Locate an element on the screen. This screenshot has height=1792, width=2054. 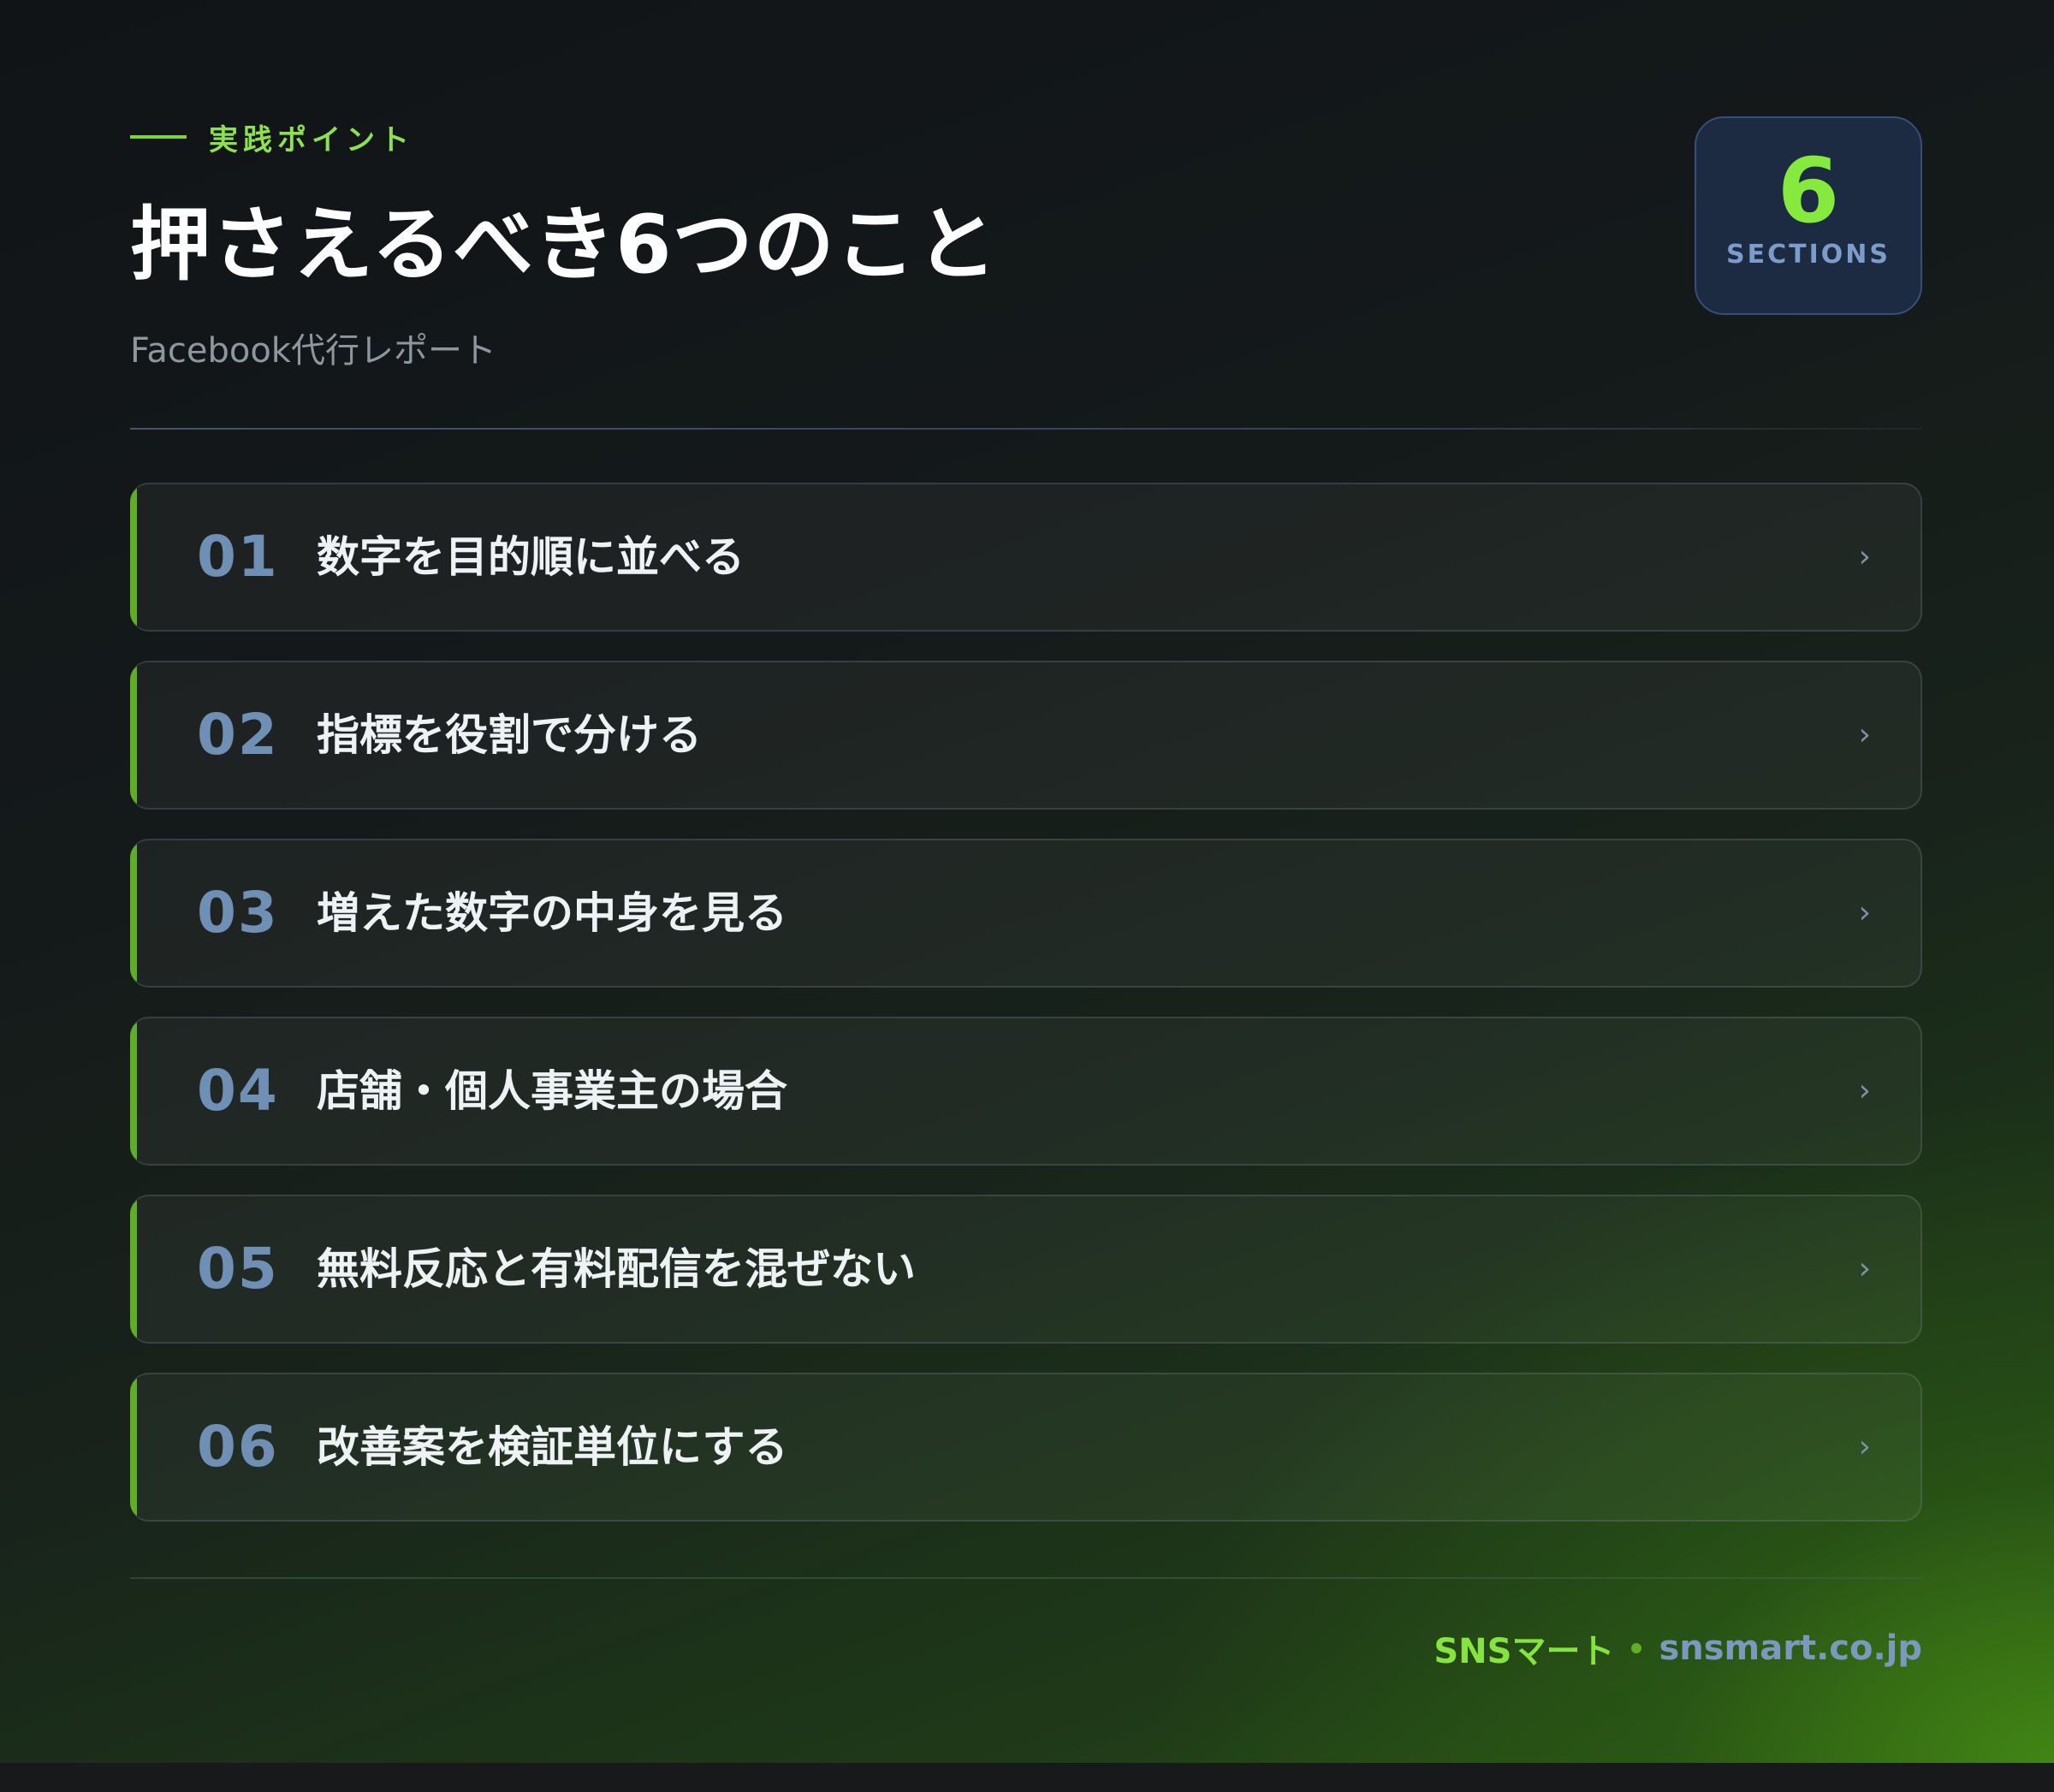
badge-number: 6 is located at coordinates (1808, 191).